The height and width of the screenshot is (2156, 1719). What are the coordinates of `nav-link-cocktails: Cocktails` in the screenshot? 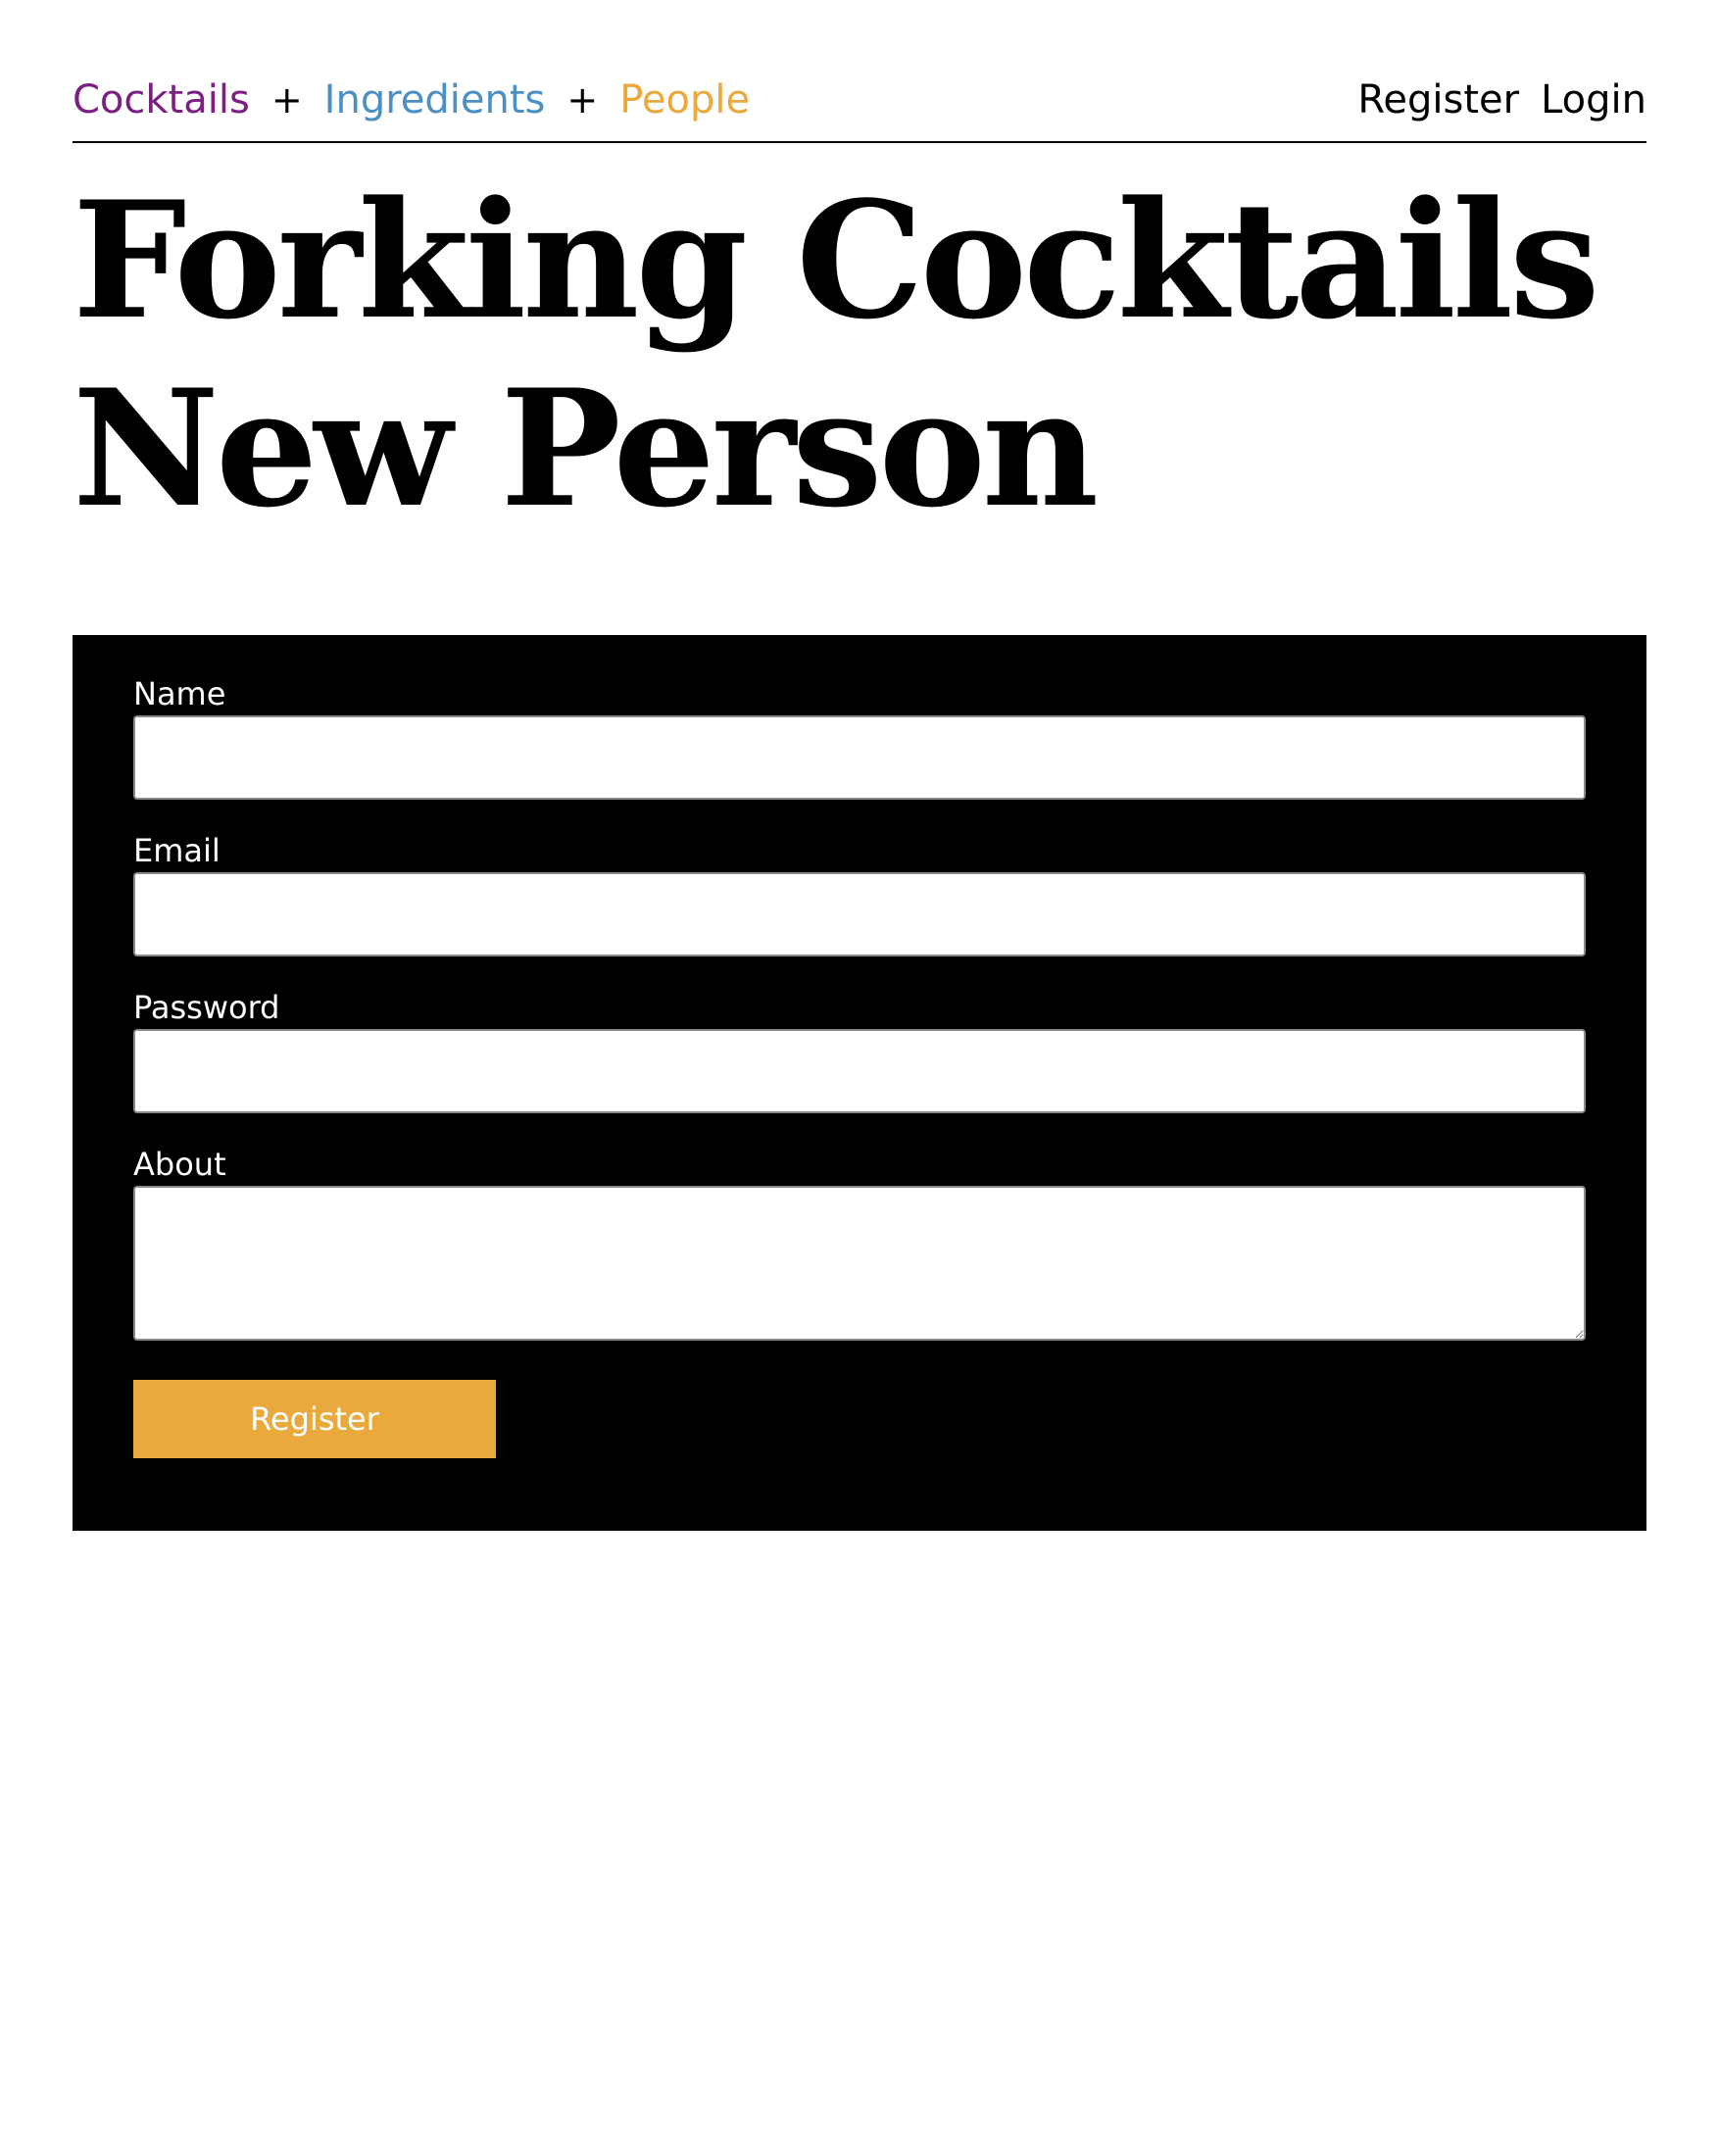 It's located at (161, 100).